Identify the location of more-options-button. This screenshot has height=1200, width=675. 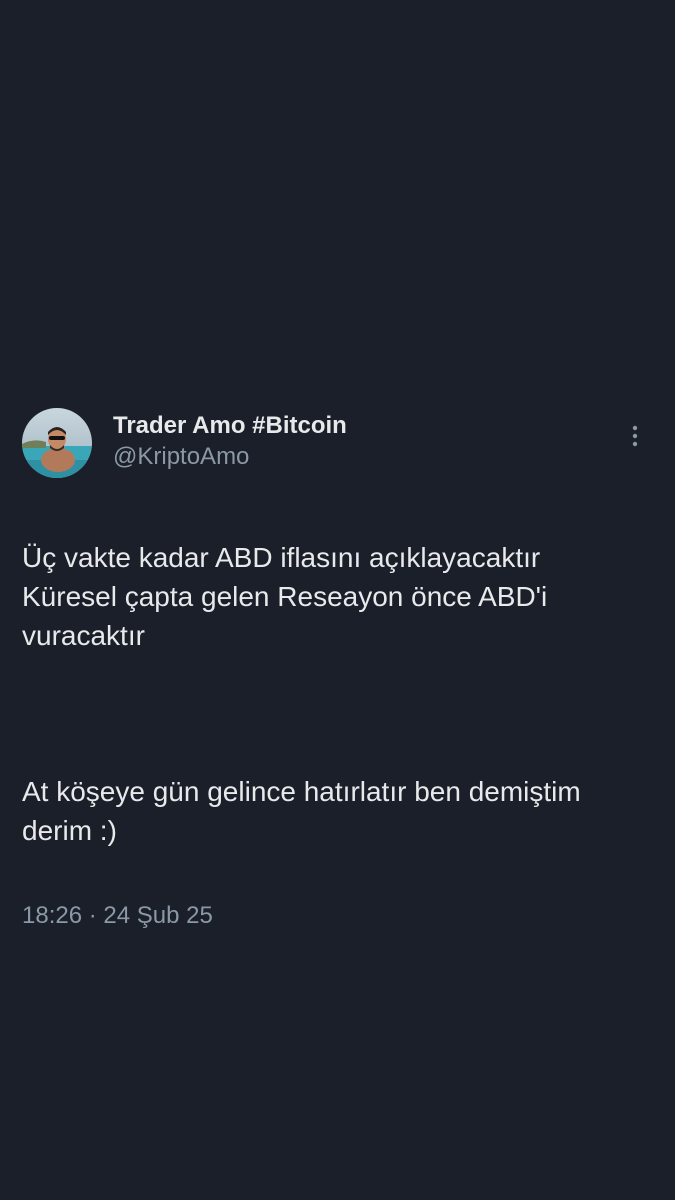
(635, 436).